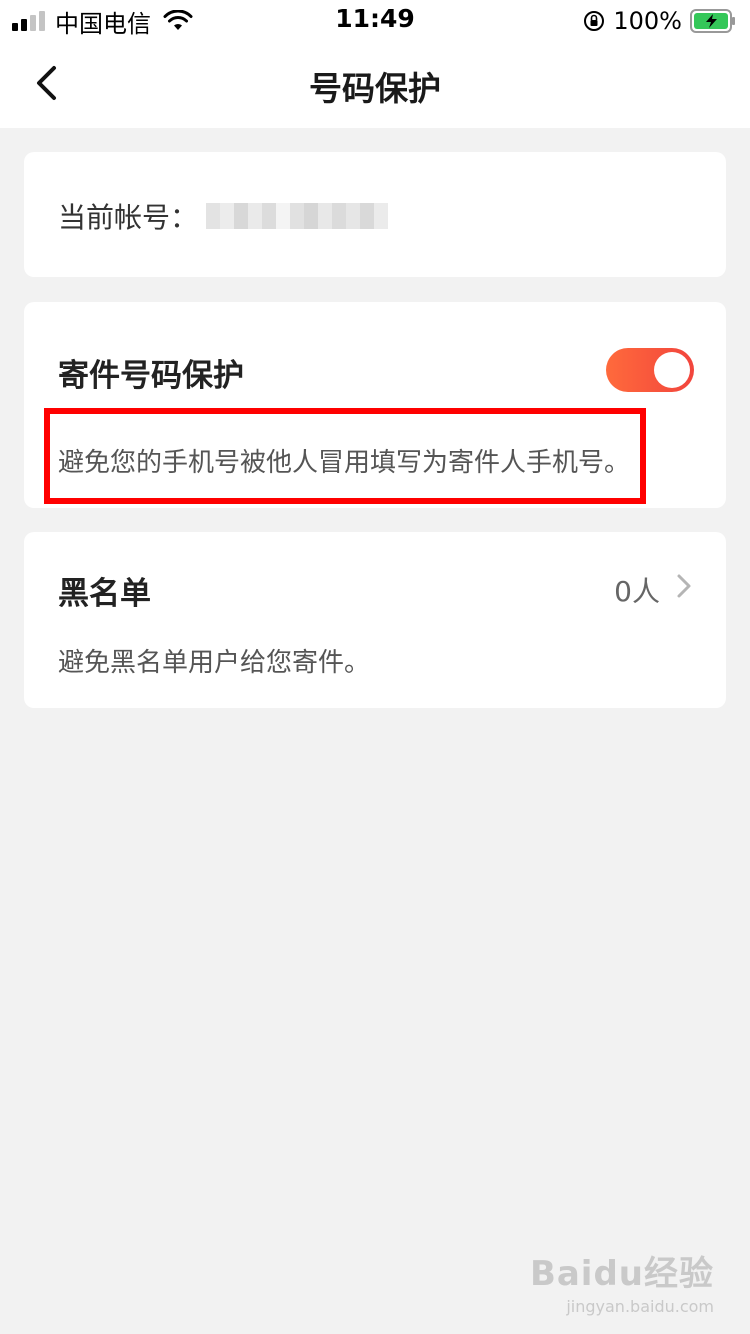 The height and width of the screenshot is (1334, 750). I want to click on annotation-highlight-box, so click(345, 456).